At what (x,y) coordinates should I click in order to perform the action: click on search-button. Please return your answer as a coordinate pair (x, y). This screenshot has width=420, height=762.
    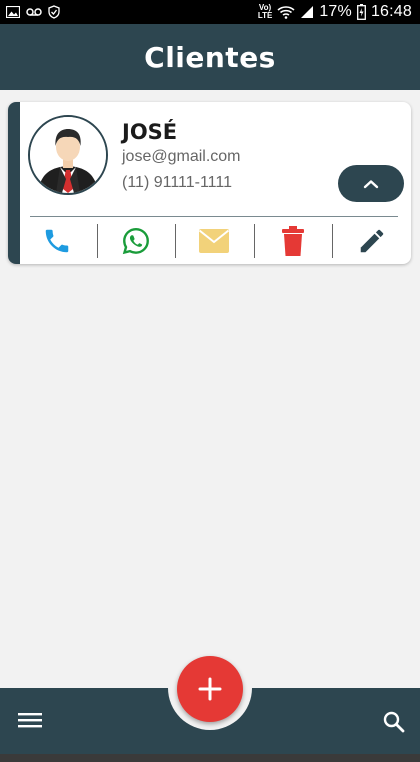
    Looking at the image, I should click on (394, 722).